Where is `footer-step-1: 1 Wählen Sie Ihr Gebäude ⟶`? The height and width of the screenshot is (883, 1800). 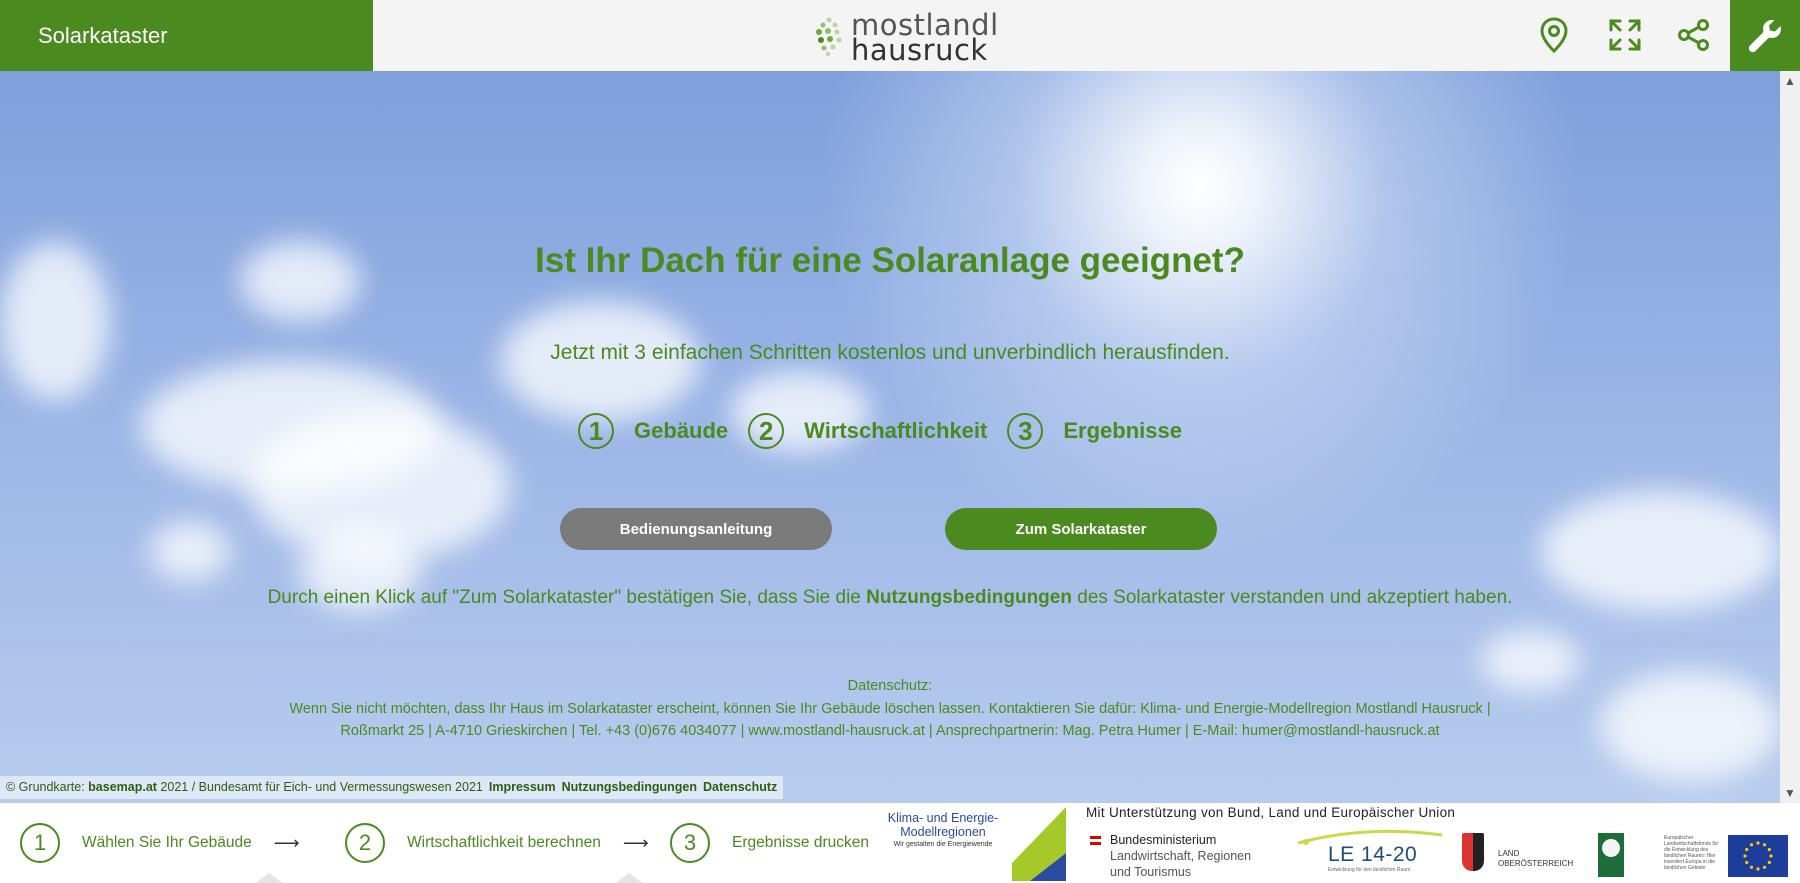 footer-step-1: 1 Wählen Sie Ihr Gebäude ⟶ is located at coordinates (160, 843).